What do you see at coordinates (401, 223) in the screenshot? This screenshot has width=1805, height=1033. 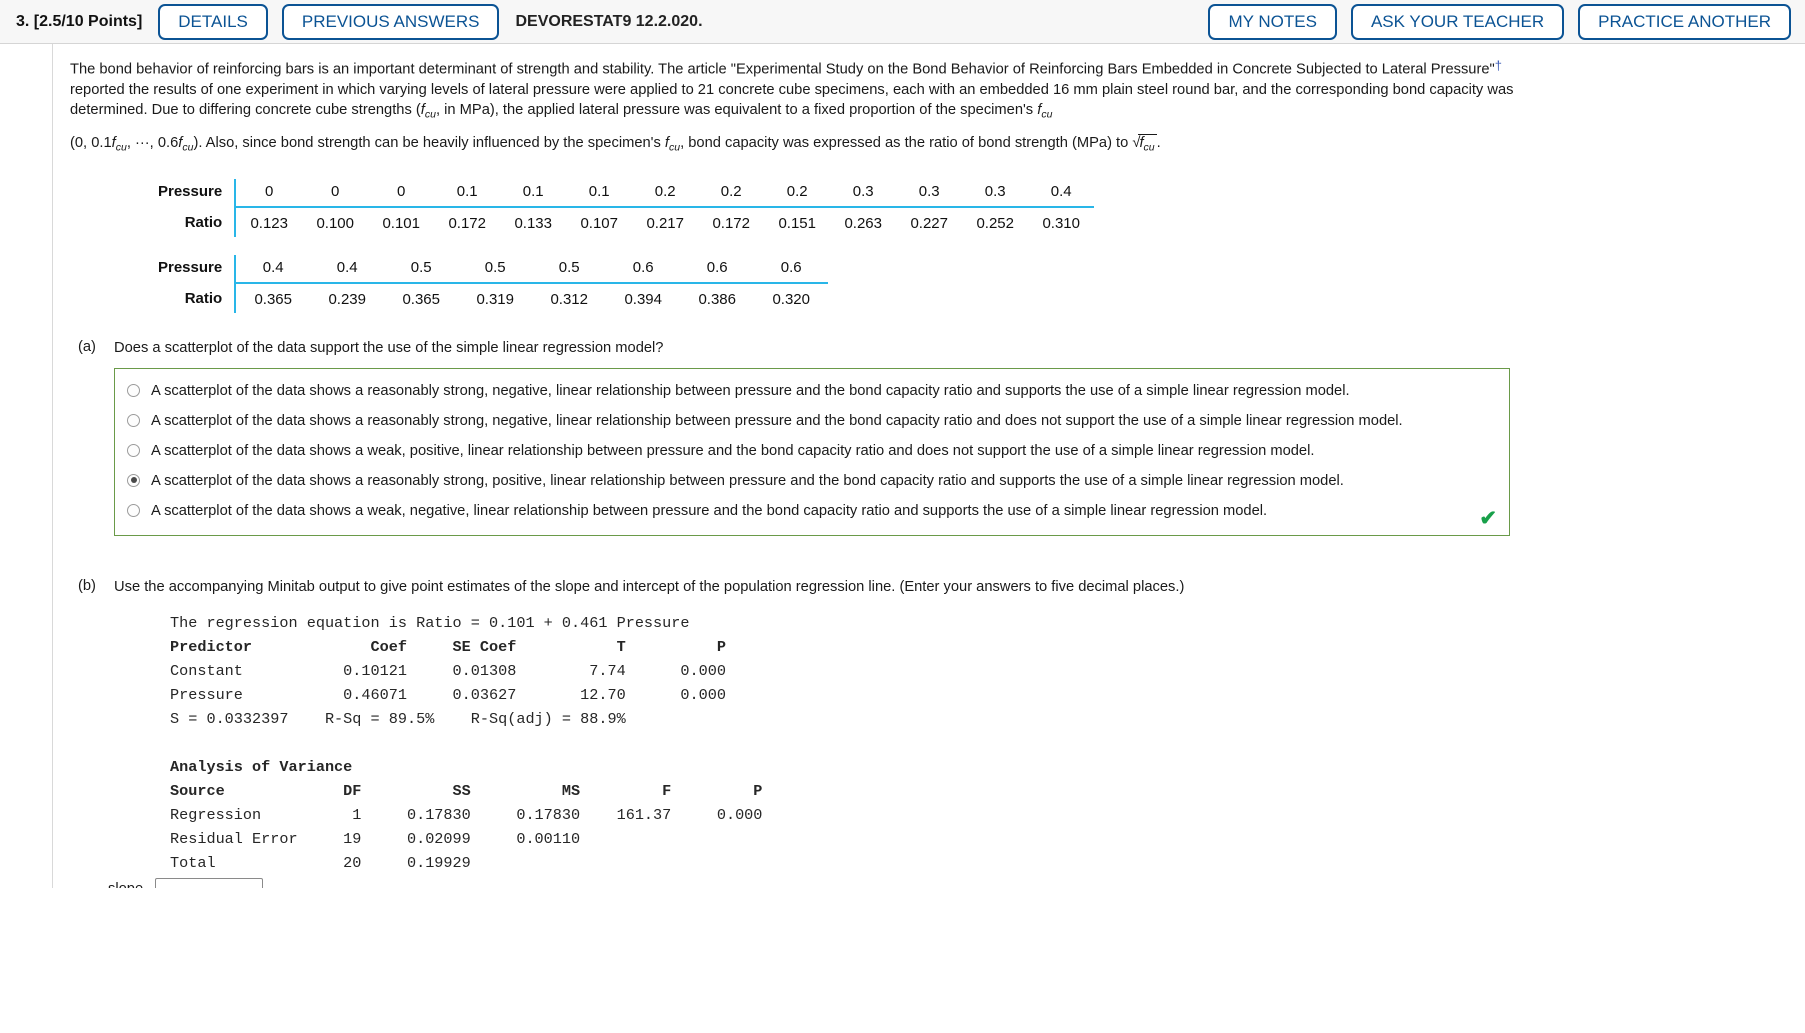 I see `table1-ratio-cell: 0.101` at bounding box center [401, 223].